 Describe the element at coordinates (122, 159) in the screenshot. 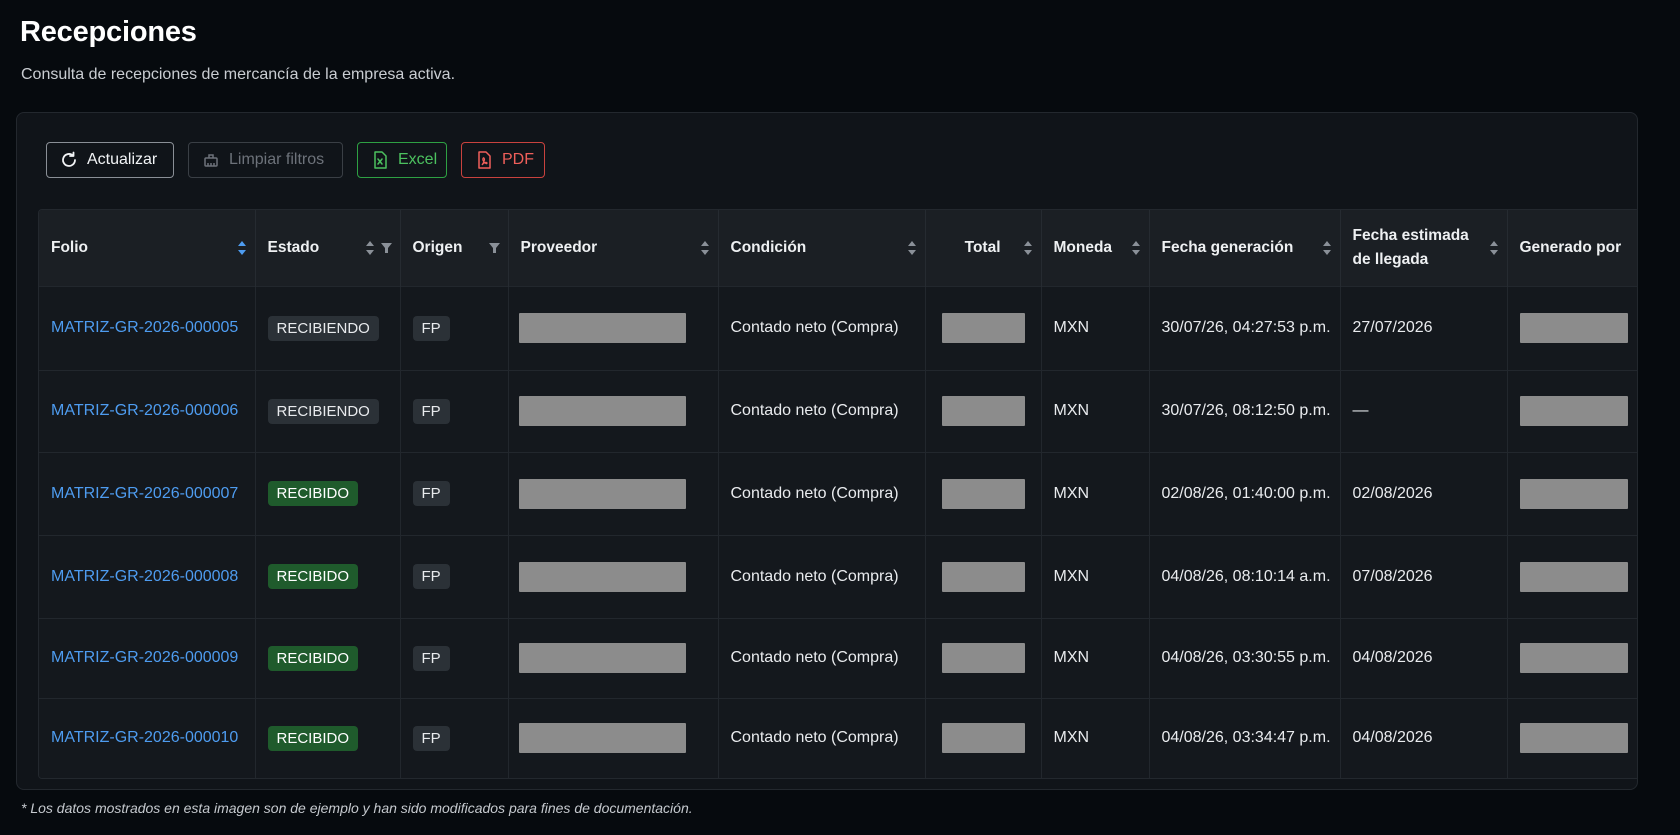

I see `refresh-label: Actualizar` at that location.